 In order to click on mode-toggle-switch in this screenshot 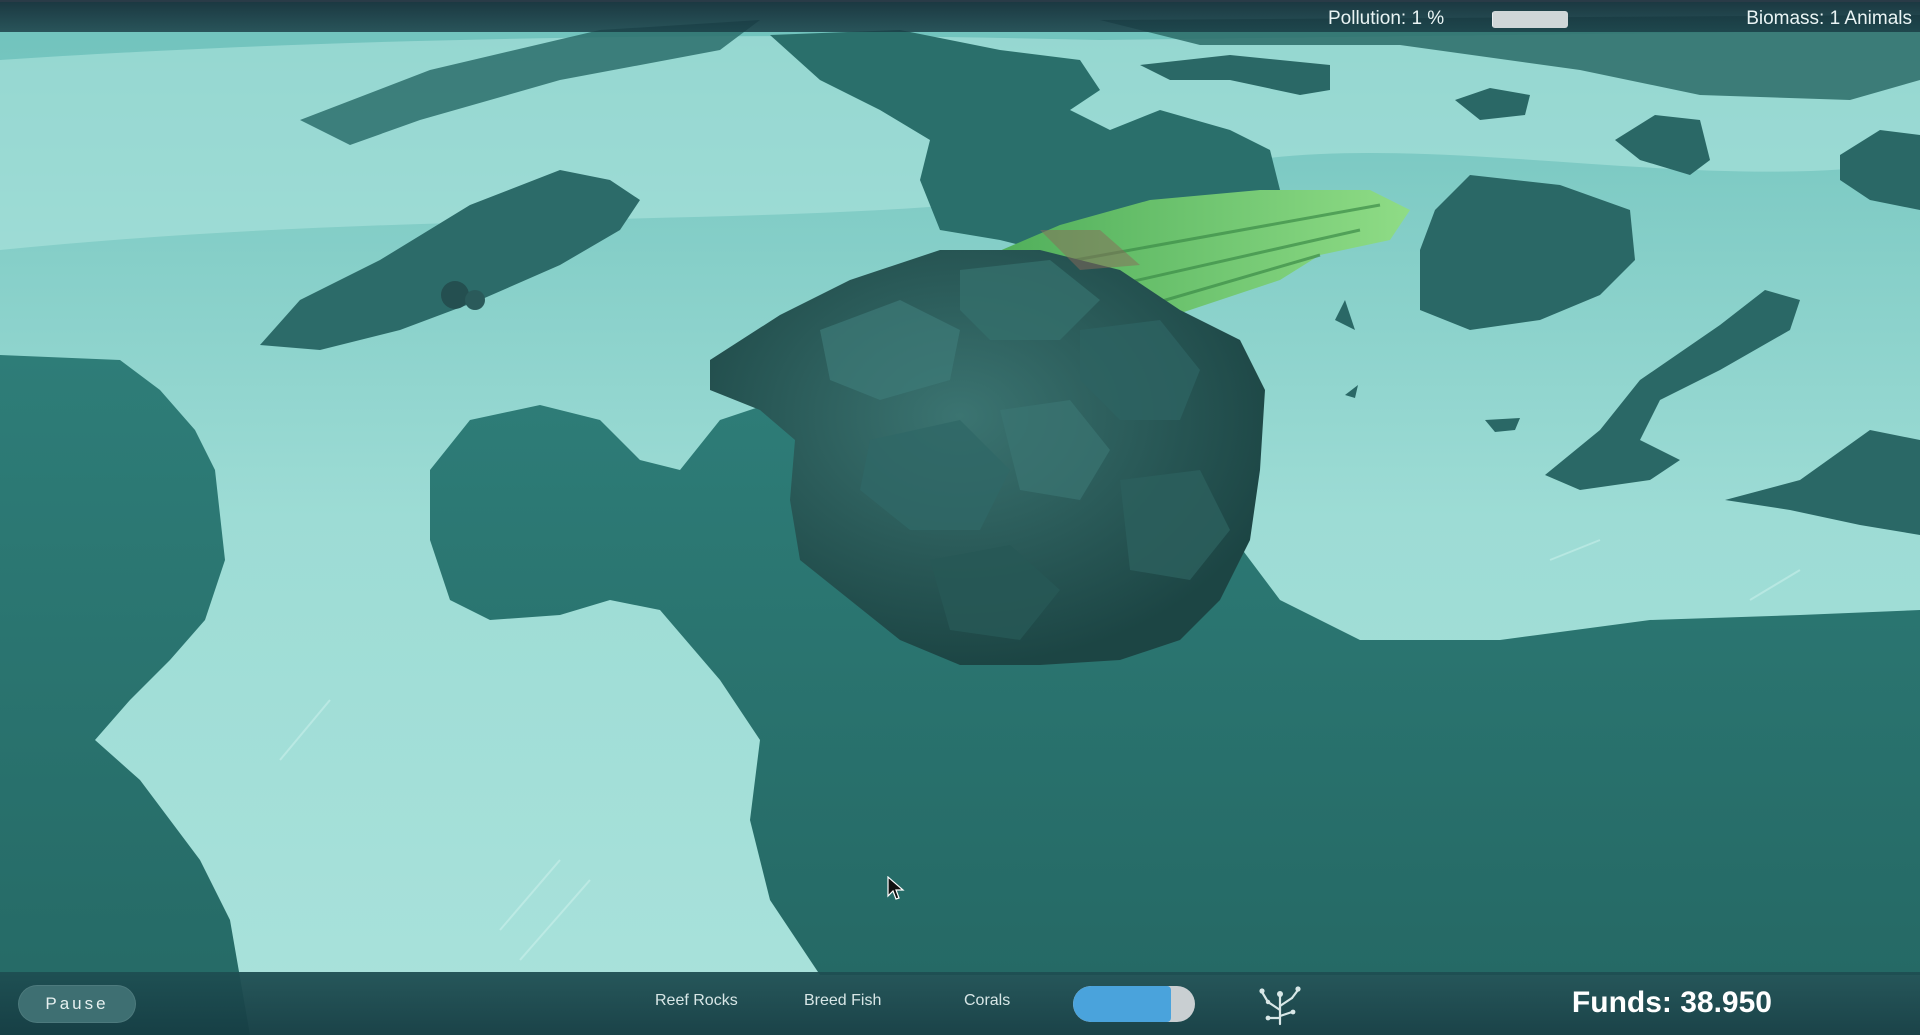, I will do `click(1134, 1004)`.